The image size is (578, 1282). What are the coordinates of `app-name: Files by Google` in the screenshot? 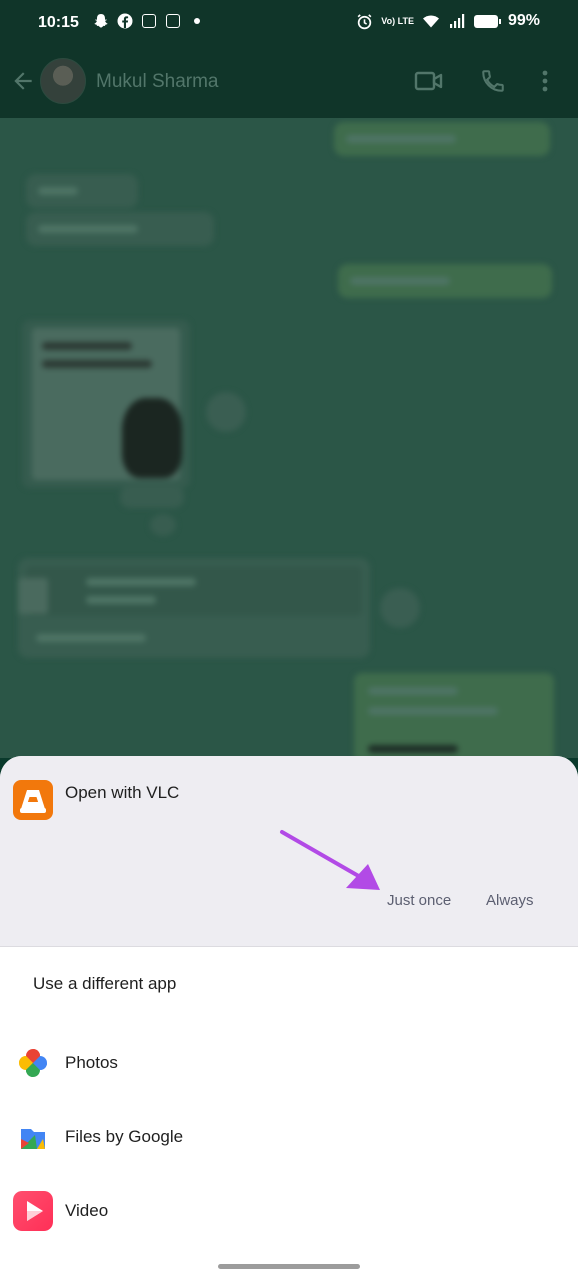 It's located at (124, 1136).